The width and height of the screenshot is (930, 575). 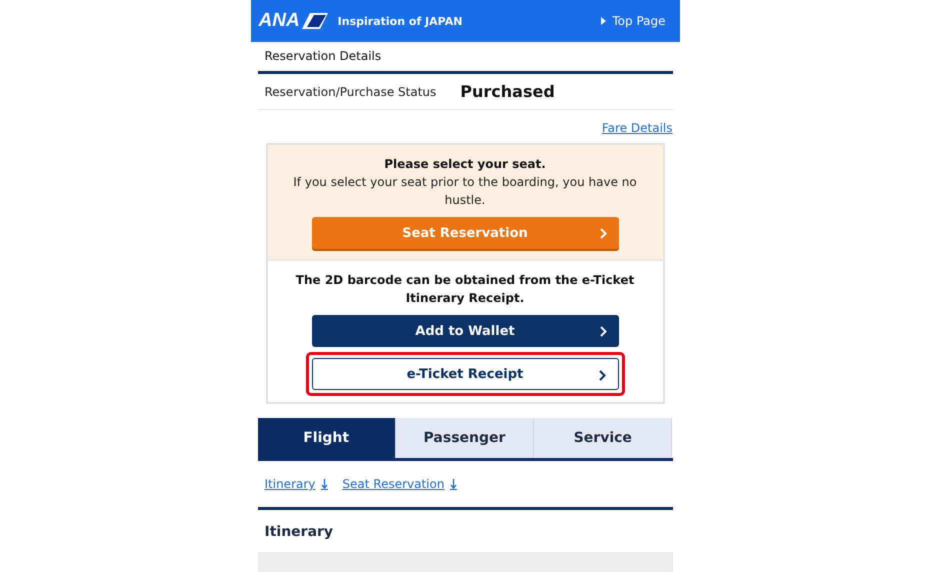 I want to click on notice-text: If you select your seat prior to the boarding, you have no hustle., so click(x=465, y=191).